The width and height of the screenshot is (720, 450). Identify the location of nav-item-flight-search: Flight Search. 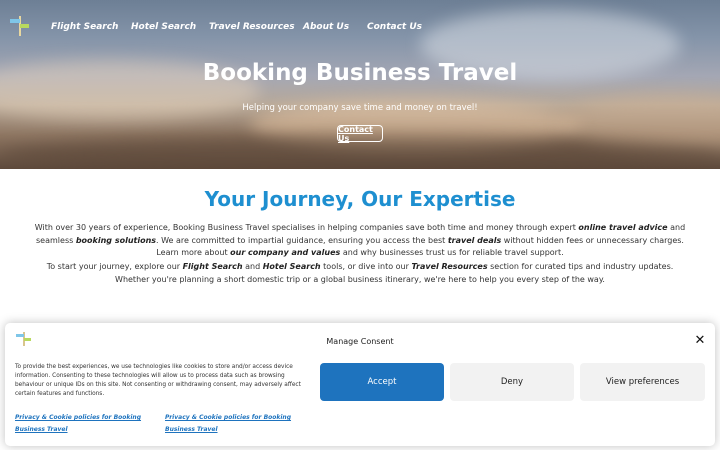
(84, 27).